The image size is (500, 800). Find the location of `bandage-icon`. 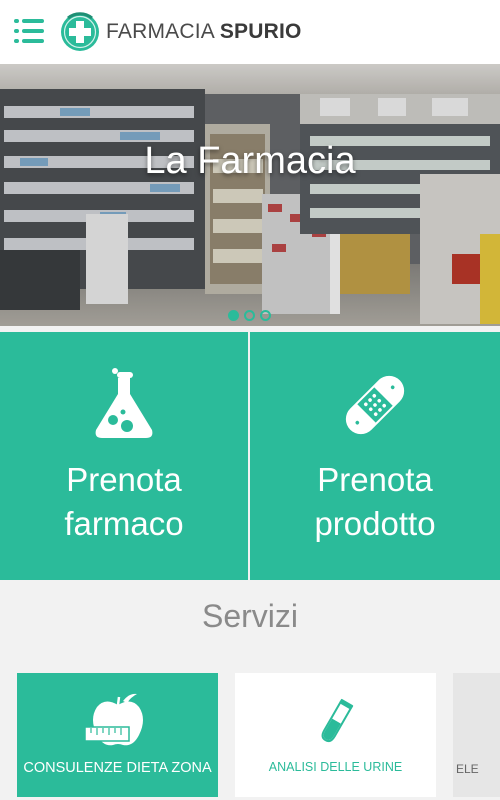

bandage-icon is located at coordinates (375, 405).